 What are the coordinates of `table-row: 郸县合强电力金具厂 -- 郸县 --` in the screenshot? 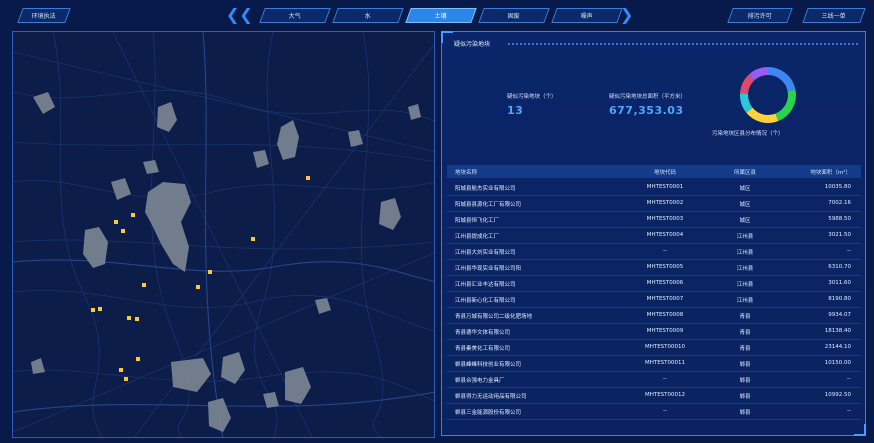 It's located at (654, 379).